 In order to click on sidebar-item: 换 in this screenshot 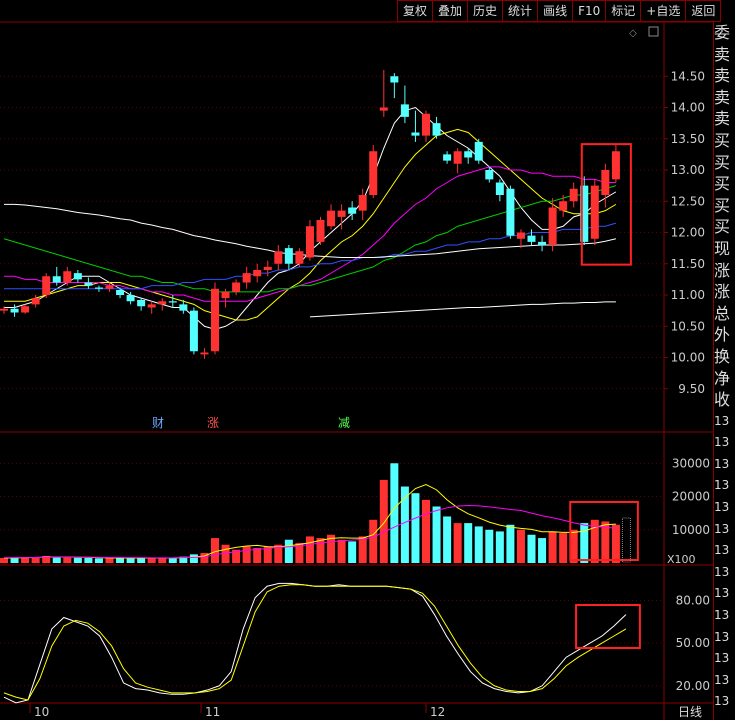, I will do `click(722, 356)`.